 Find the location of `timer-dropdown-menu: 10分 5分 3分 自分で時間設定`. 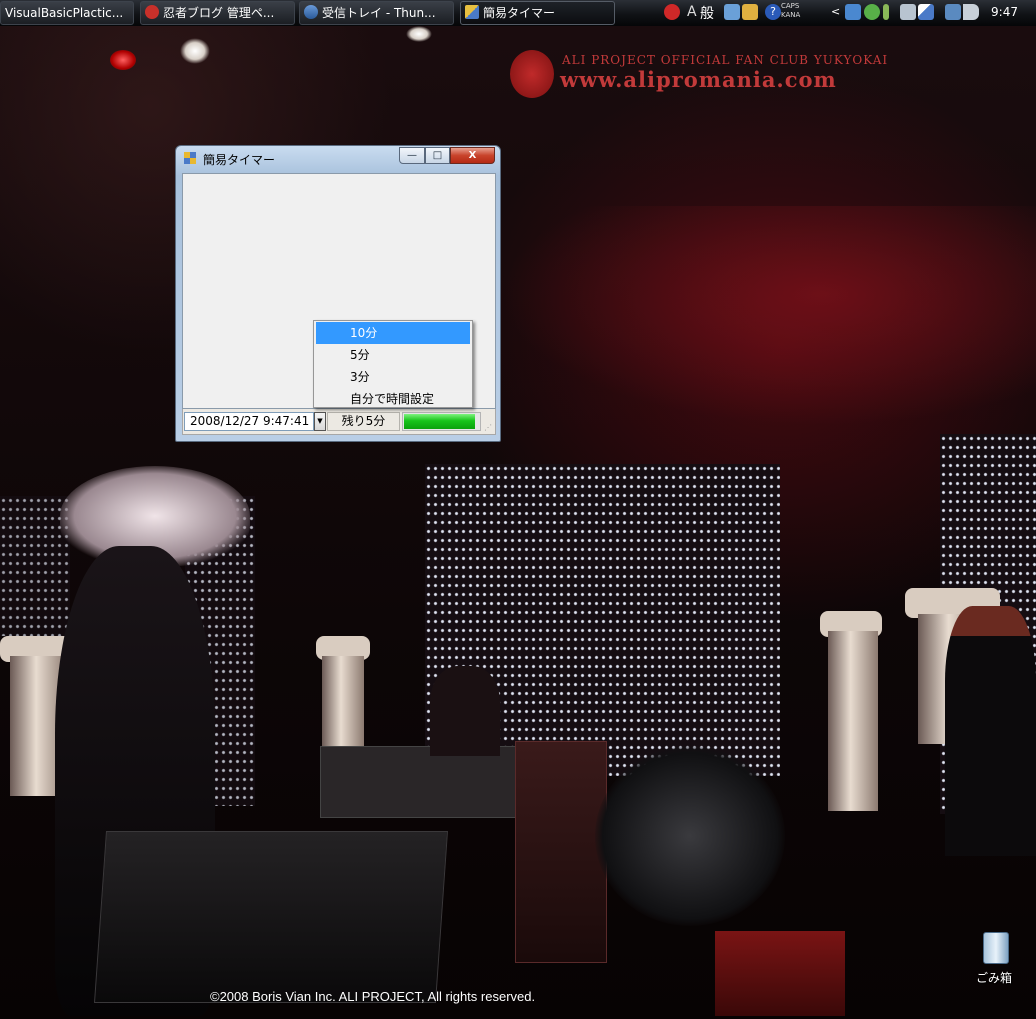

timer-dropdown-menu: 10分 5分 3分 自分で時間設定 is located at coordinates (393, 364).